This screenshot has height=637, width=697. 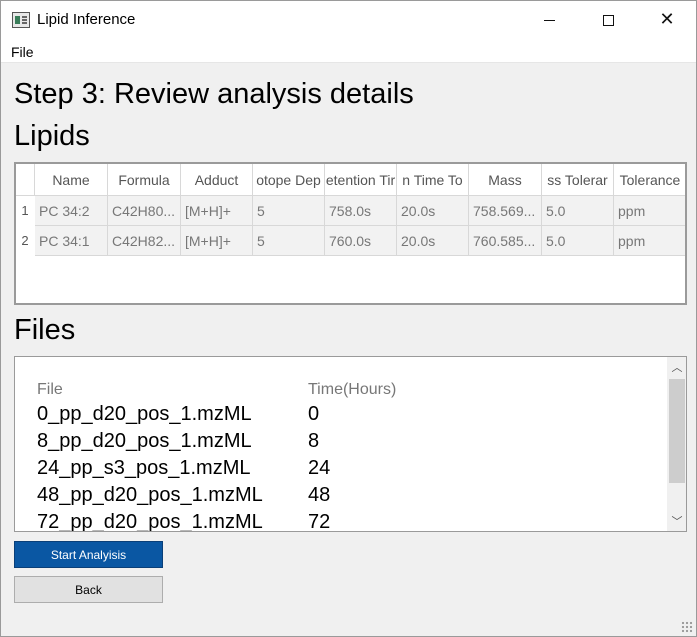 I want to click on menu-bar: File, so click(x=348, y=51).